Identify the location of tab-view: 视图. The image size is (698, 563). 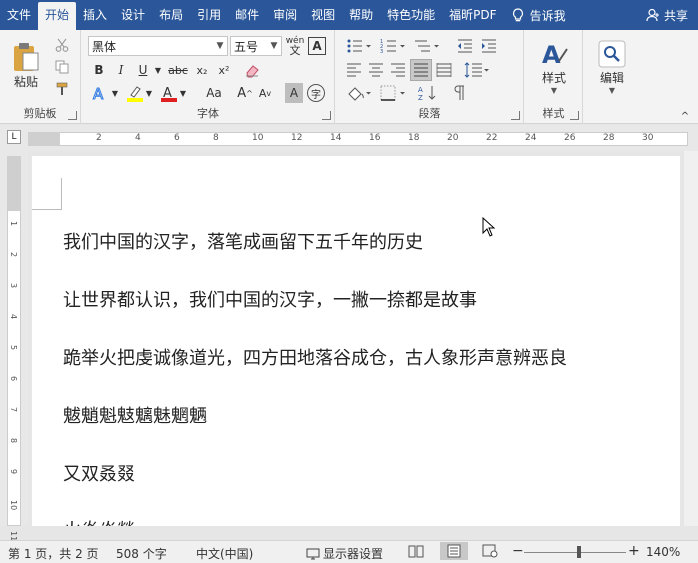
(323, 15).